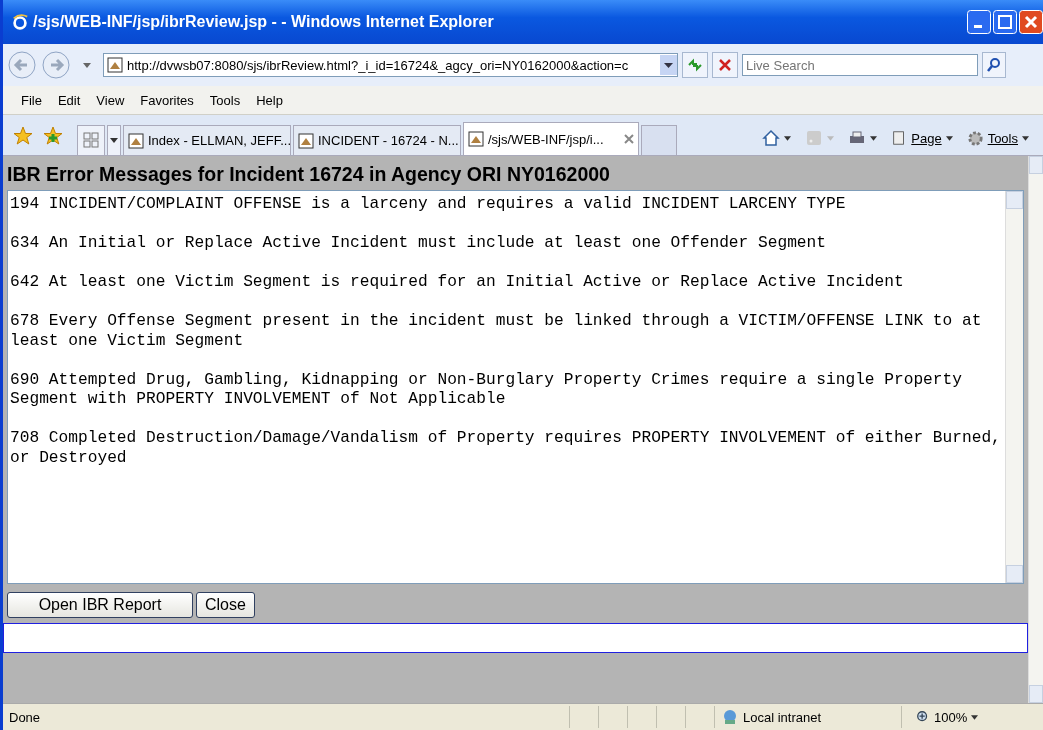 The width and height of the screenshot is (1043, 730). I want to click on maximize-button, so click(1005, 22).